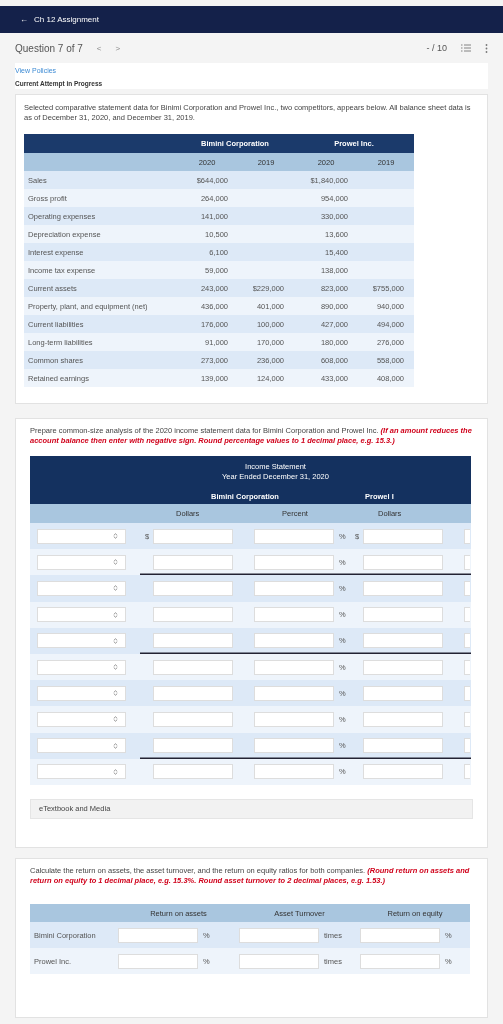 The image size is (503, 1024). What do you see at coordinates (486, 48) in the screenshot?
I see `more-icon` at bounding box center [486, 48].